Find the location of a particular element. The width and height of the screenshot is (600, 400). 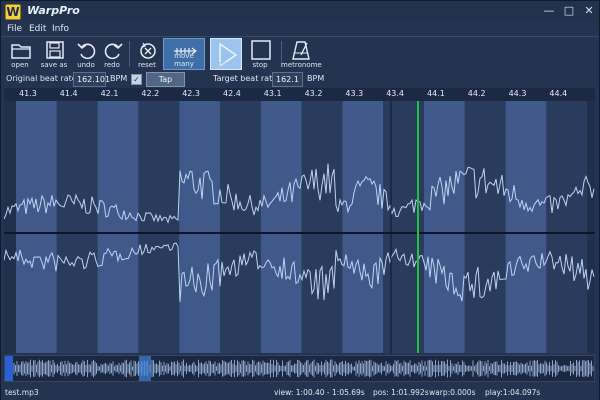

close-button: ✕ is located at coordinates (589, 11).